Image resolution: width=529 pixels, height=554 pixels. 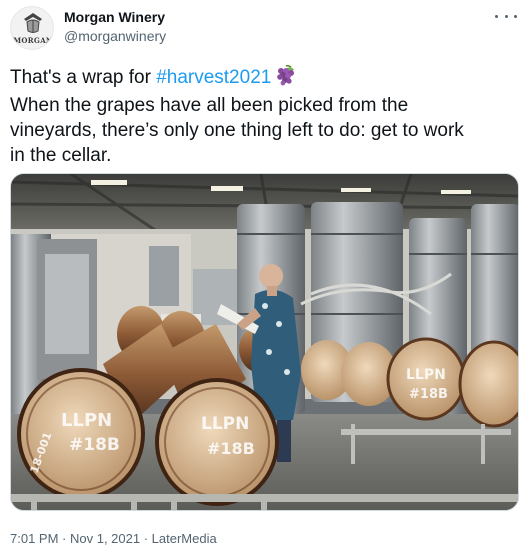 I want to click on barrel-marking-code-back: #18B, so click(x=428, y=394).